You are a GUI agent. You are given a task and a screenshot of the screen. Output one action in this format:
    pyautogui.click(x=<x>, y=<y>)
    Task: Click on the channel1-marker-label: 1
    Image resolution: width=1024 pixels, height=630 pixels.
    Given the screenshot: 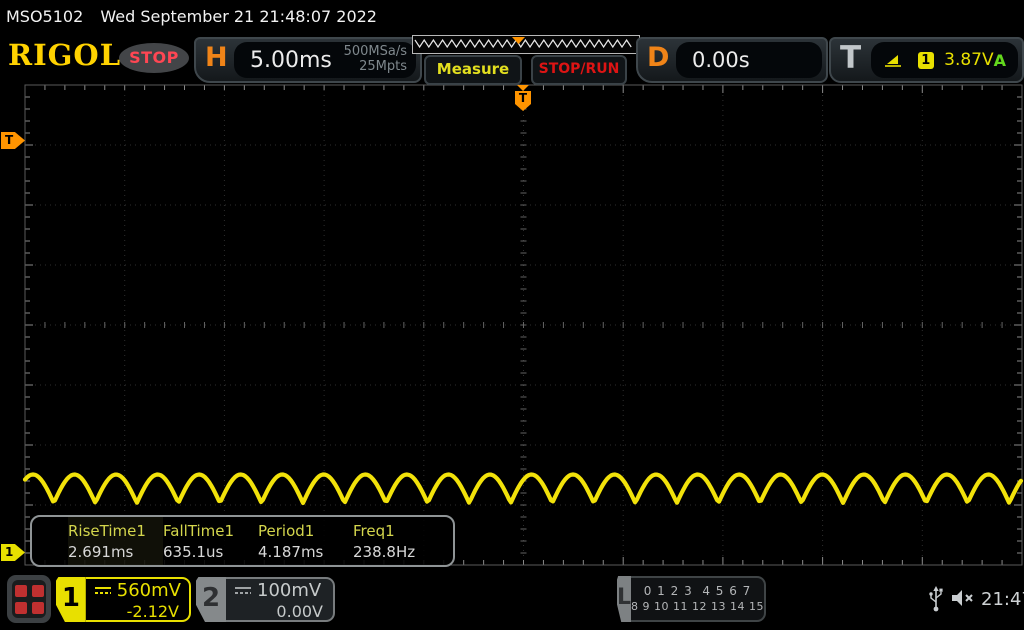 What is the action you would take?
    pyautogui.click(x=9, y=552)
    